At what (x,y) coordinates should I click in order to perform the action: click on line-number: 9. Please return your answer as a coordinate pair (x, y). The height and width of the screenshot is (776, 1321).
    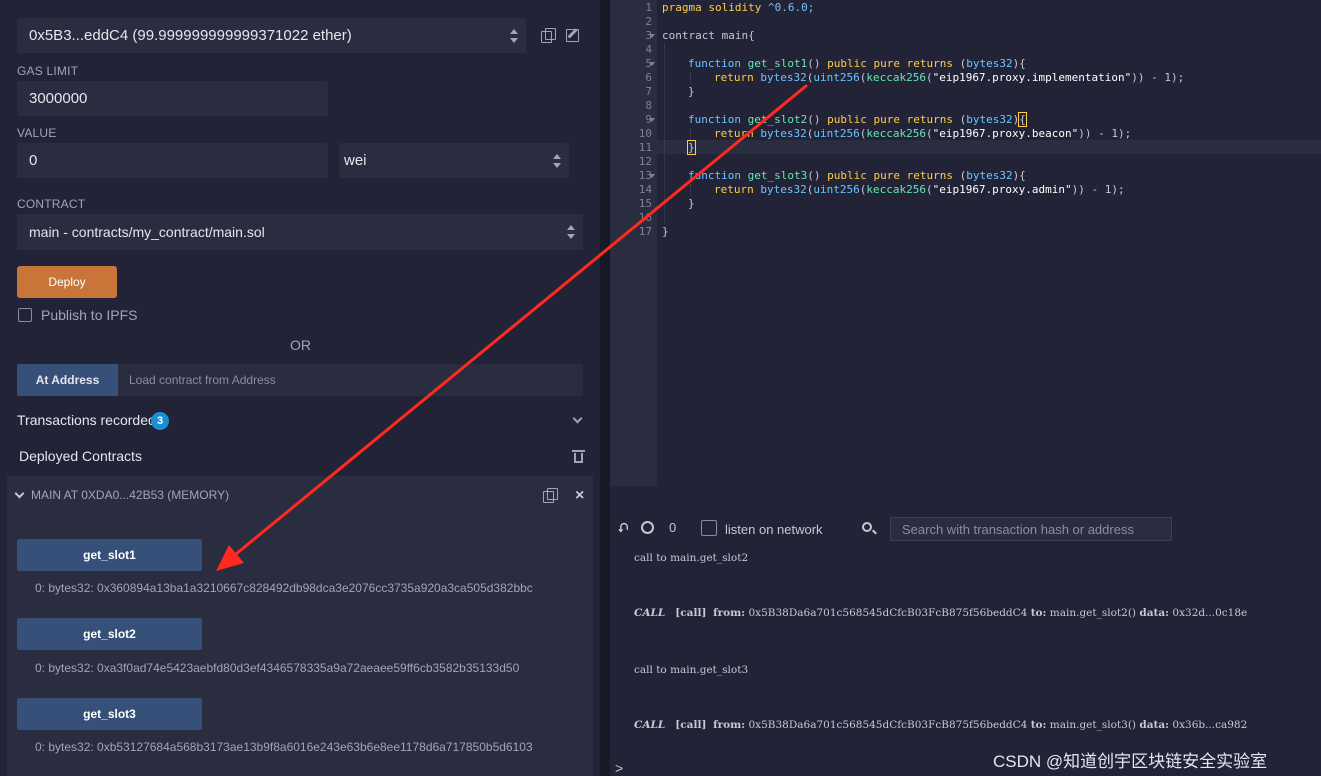
    Looking at the image, I should click on (648, 119).